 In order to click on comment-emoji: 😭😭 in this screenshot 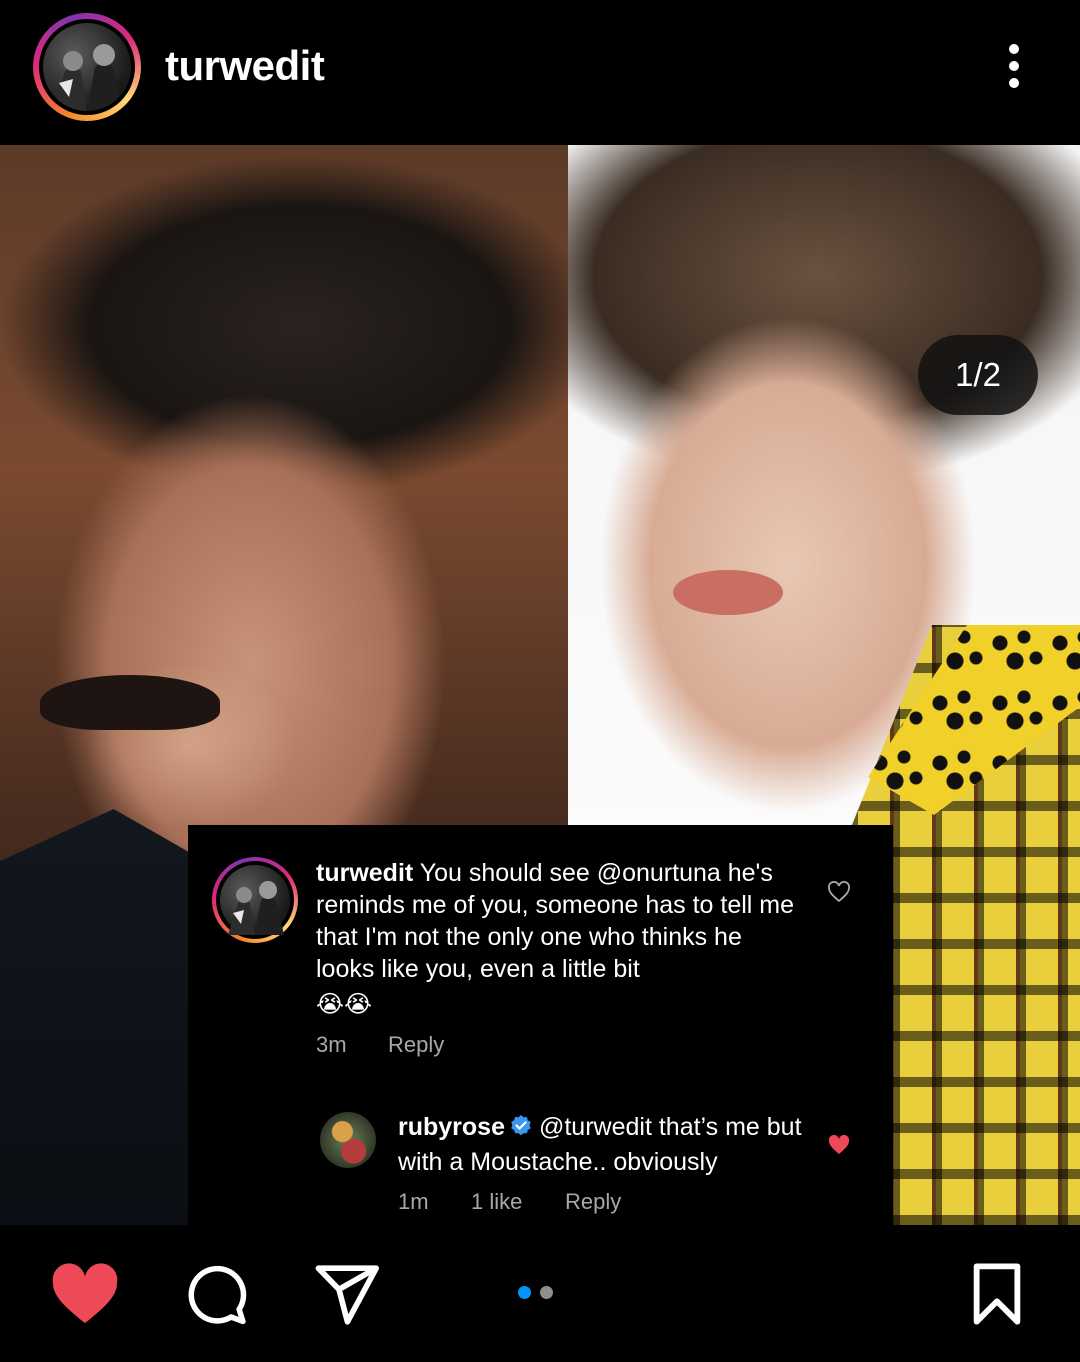, I will do `click(344, 1004)`.